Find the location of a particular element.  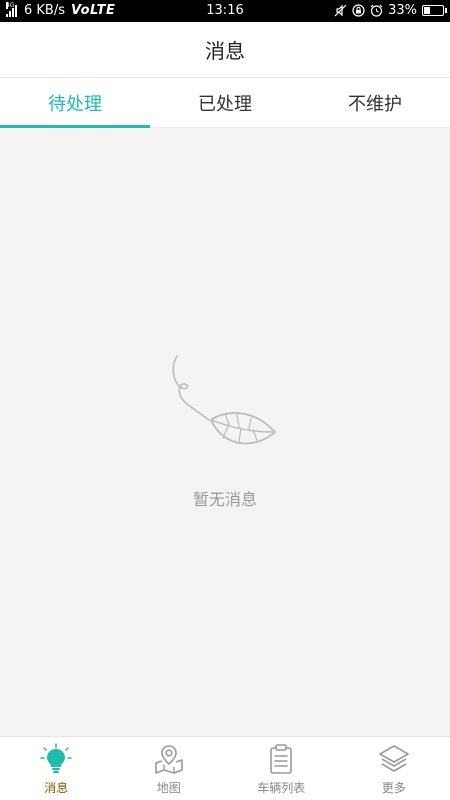

nav-item-messages: 消息 is located at coordinates (56, 768).